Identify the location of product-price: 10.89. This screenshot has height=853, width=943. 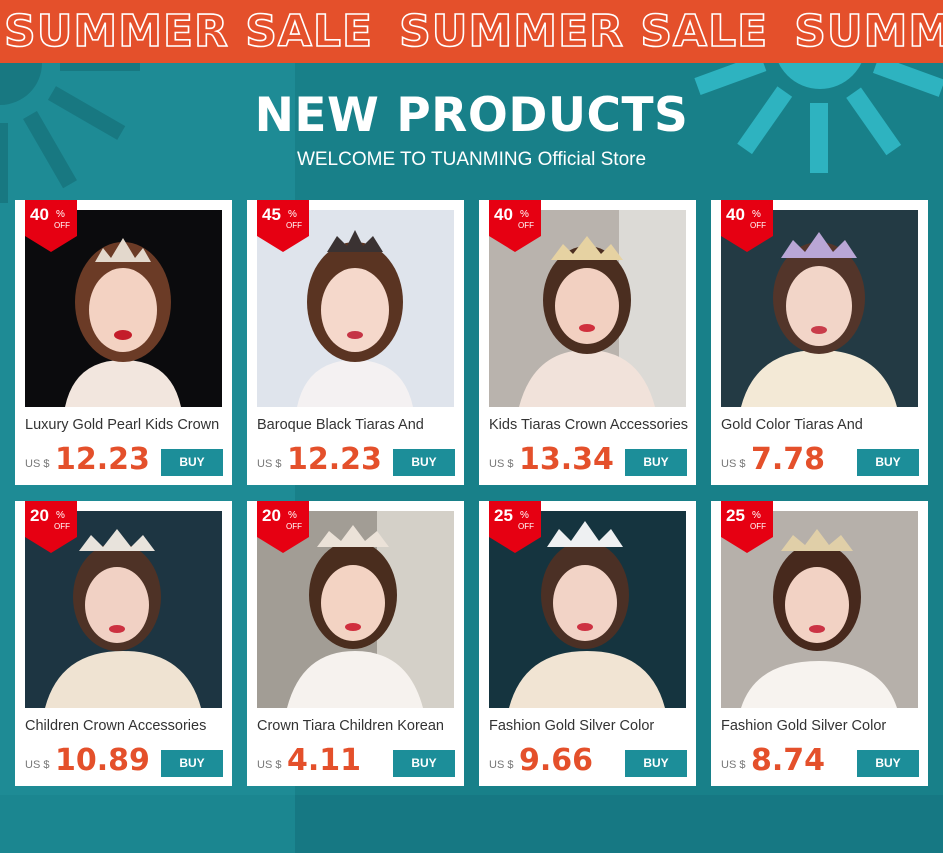
(102, 760).